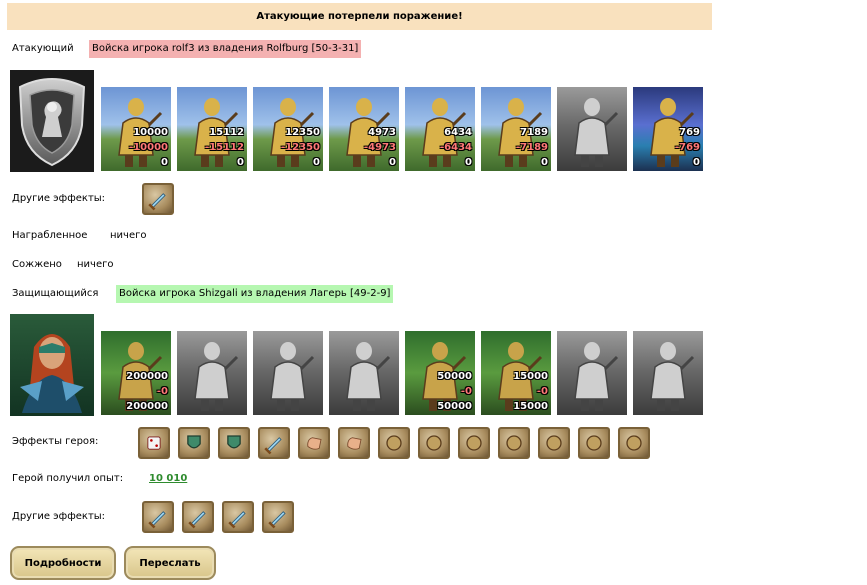 The height and width of the screenshot is (585, 867). I want to click on burned-label: Сожжено, so click(37, 264).